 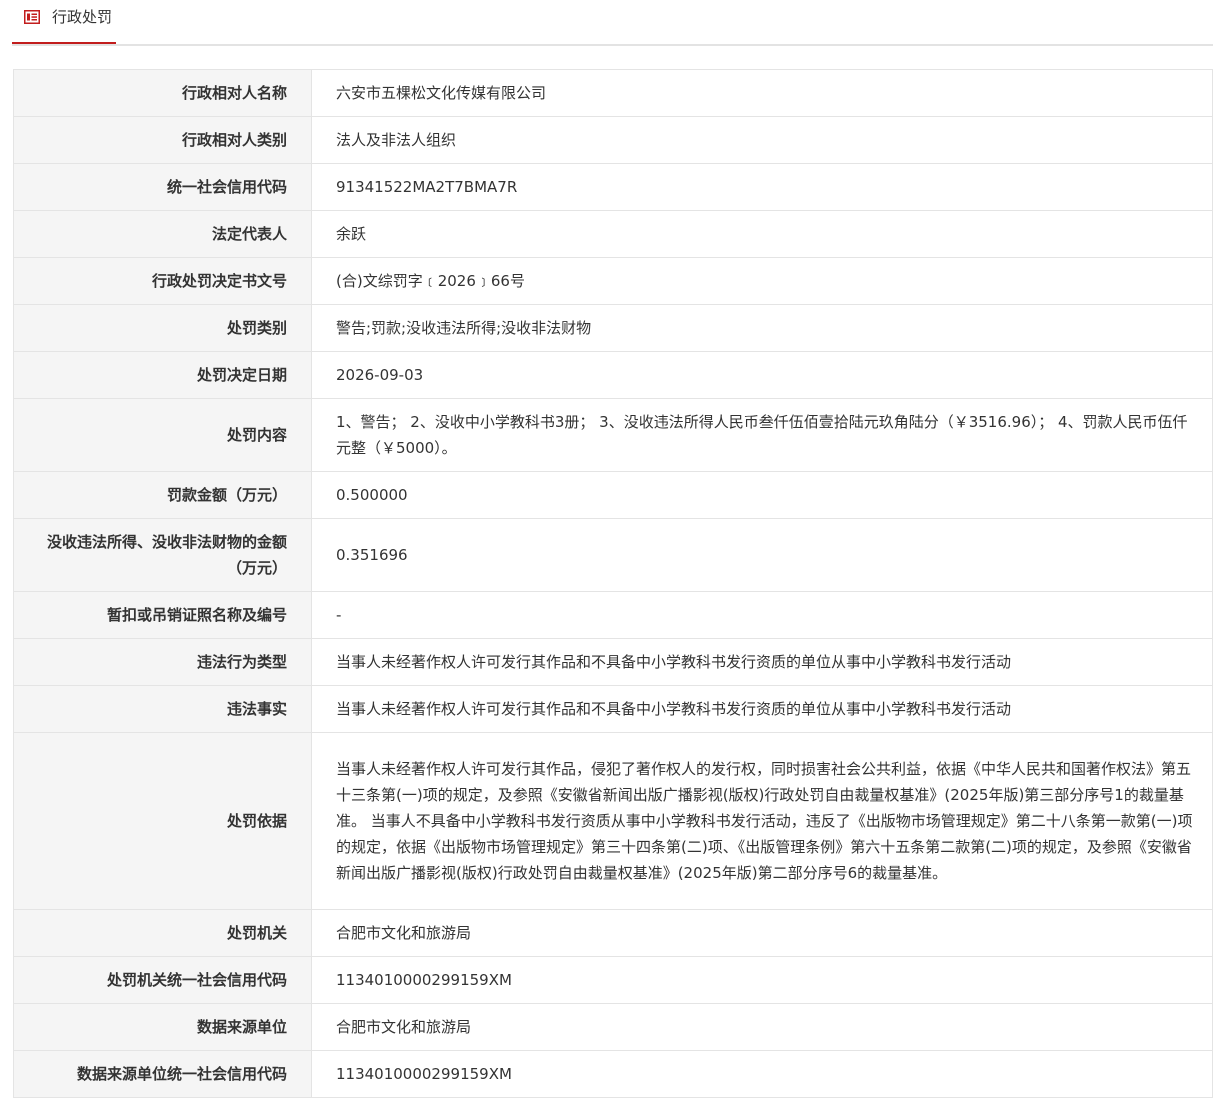 What do you see at coordinates (162, 495) in the screenshot?
I see `row-label: 罚款金额（万元）` at bounding box center [162, 495].